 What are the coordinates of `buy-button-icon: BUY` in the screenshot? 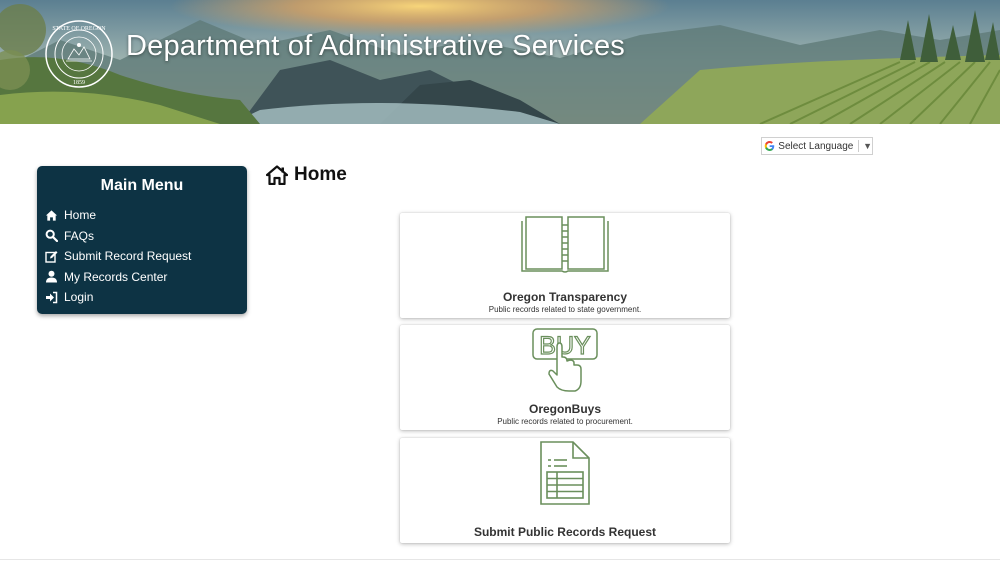 It's located at (565, 360).